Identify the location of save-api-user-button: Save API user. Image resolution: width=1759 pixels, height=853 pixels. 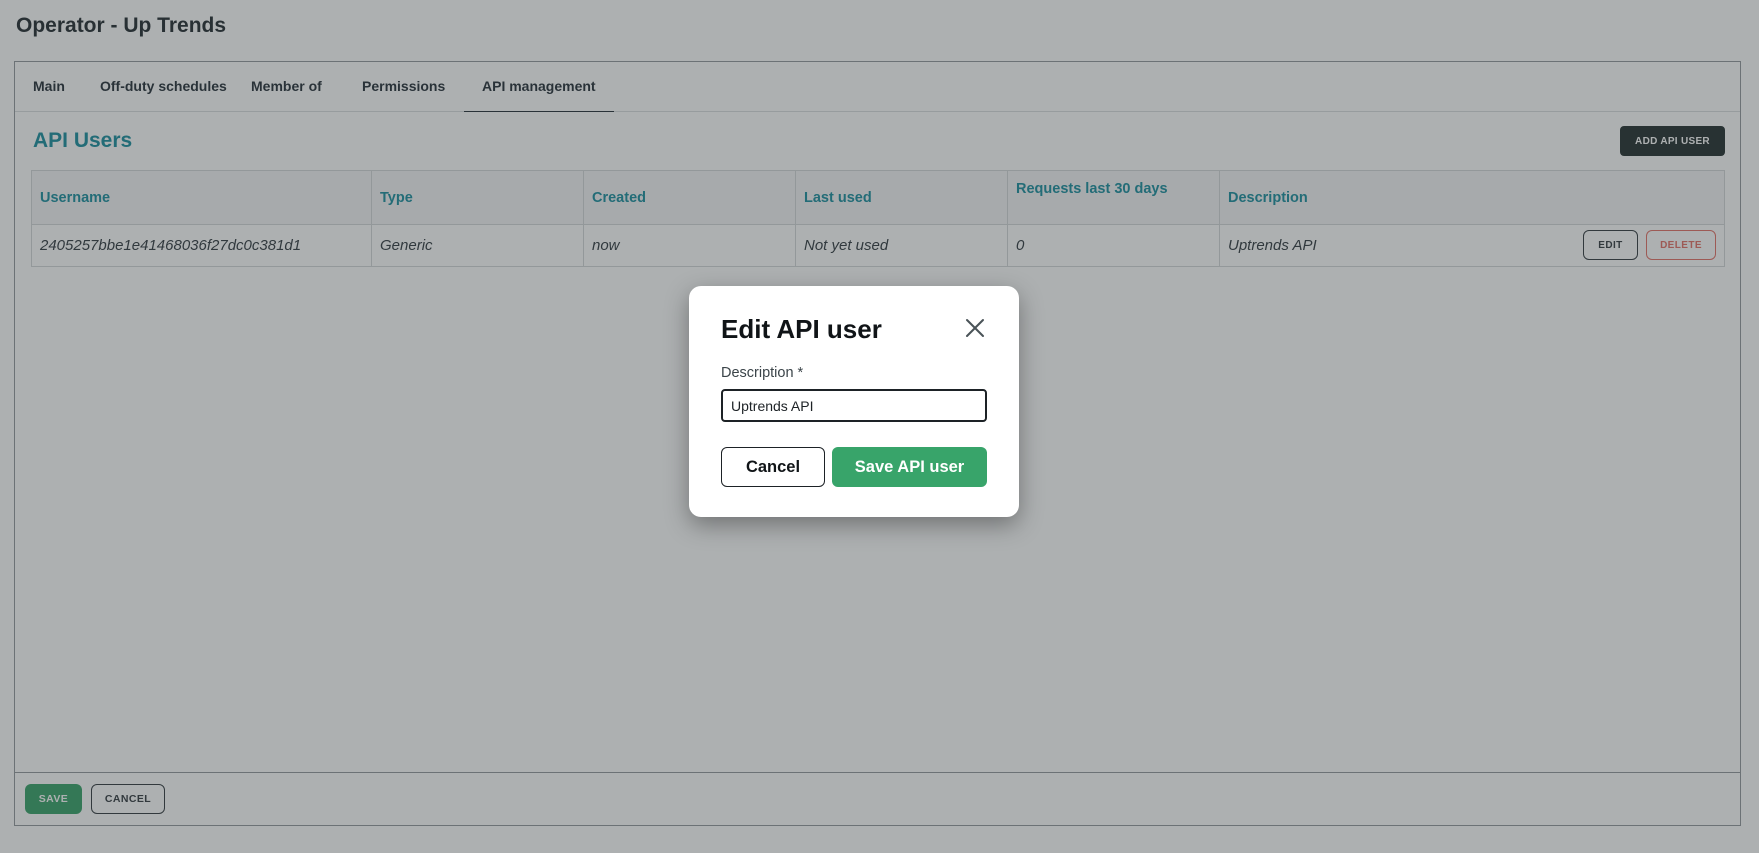
(909, 467).